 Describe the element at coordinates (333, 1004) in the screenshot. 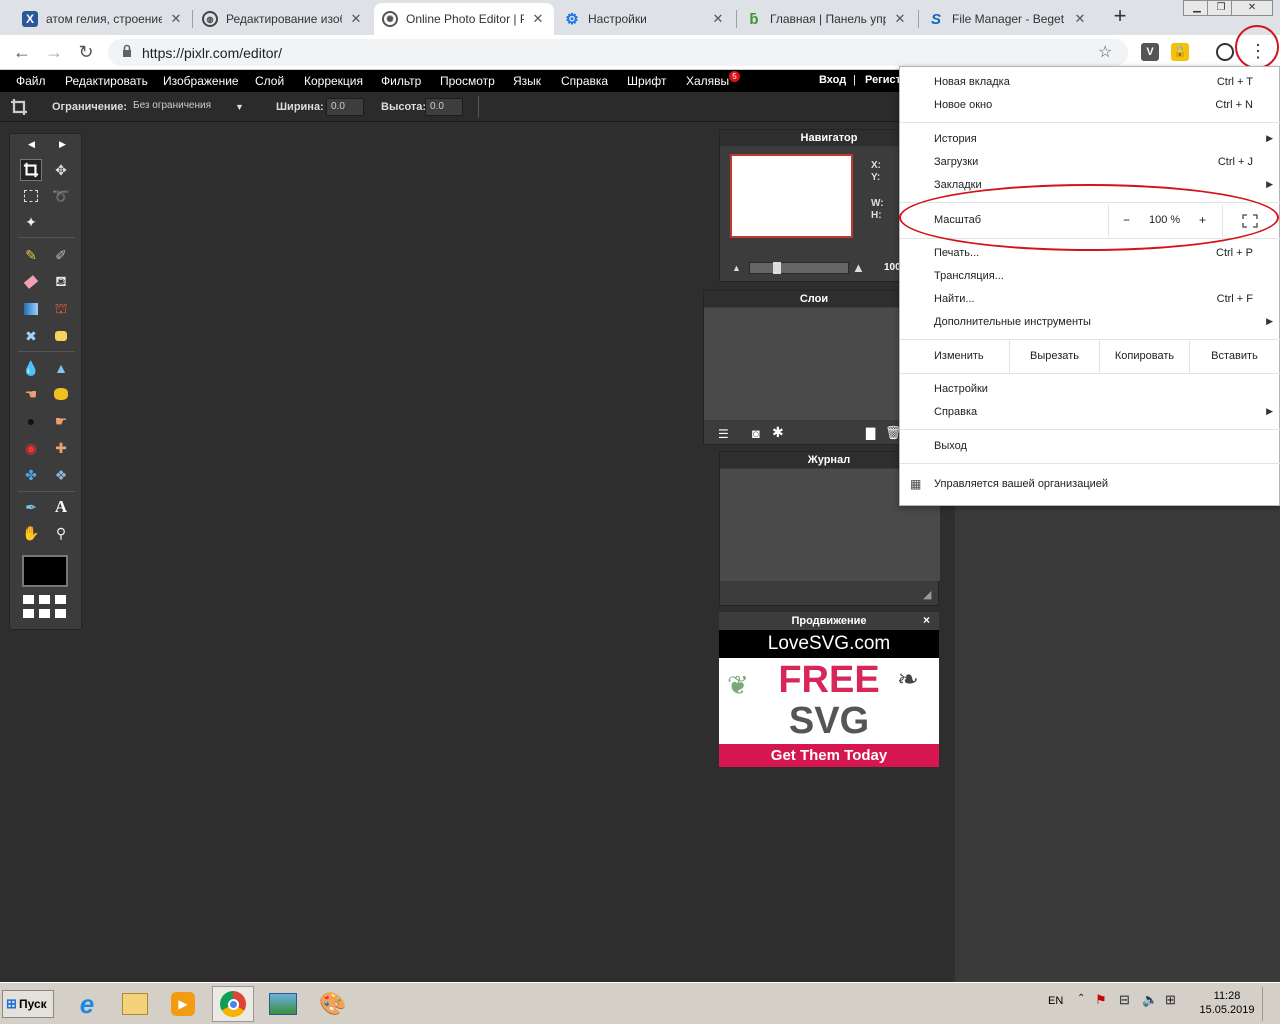

I see `paint-icon: 🎨` at that location.